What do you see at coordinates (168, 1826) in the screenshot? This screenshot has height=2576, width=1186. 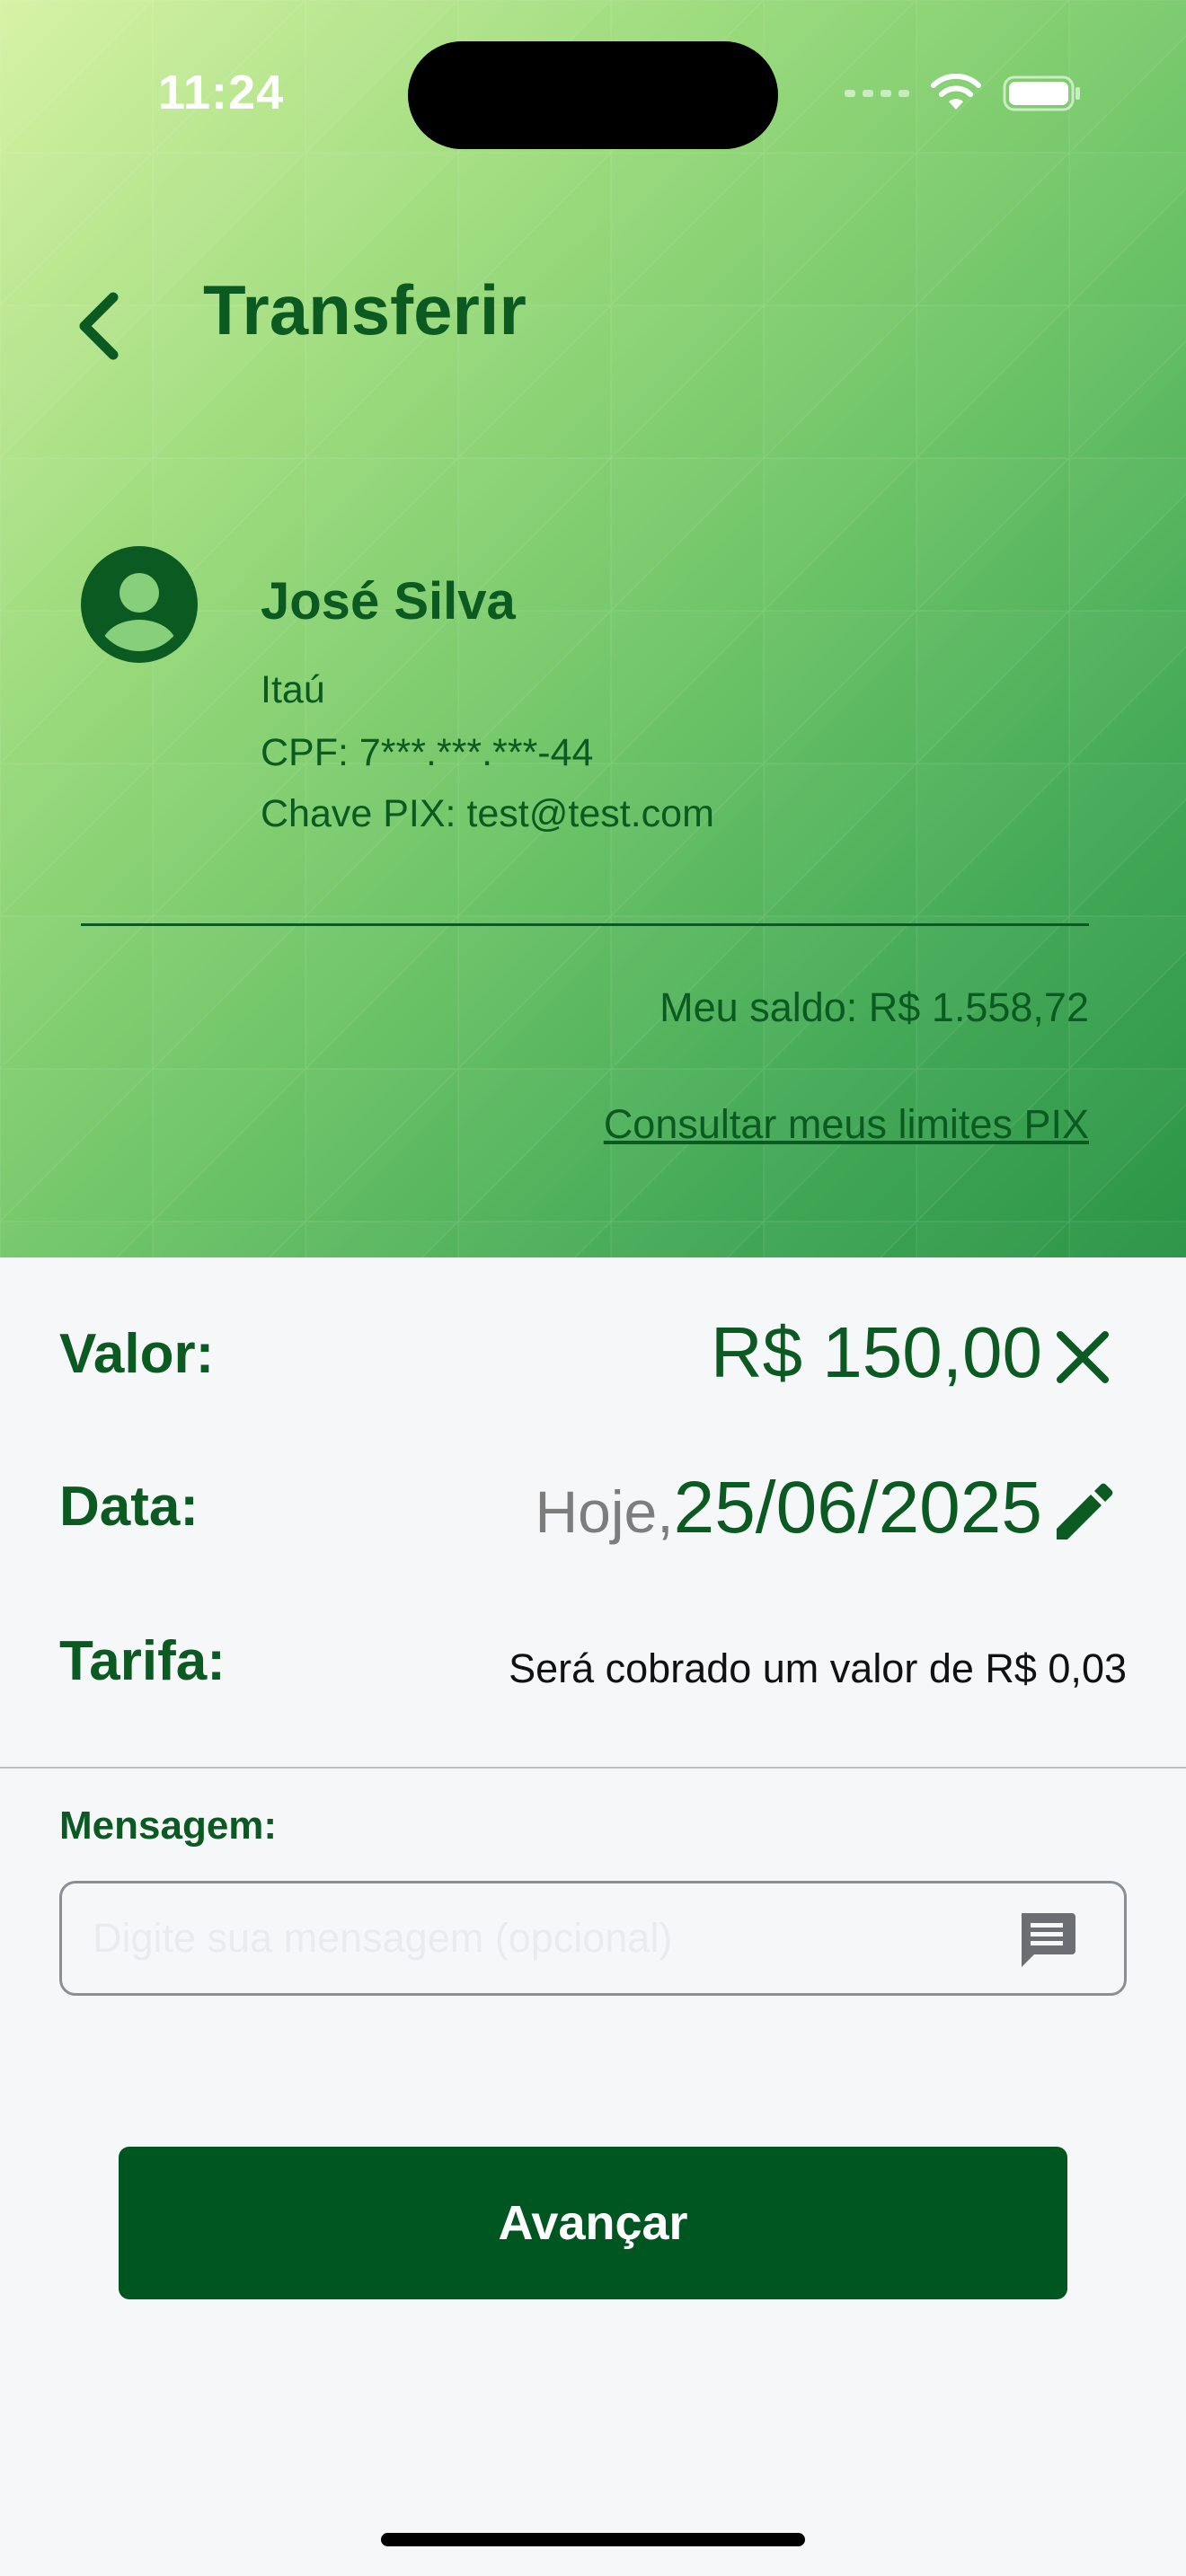 I see `message-label: Mensagem:` at bounding box center [168, 1826].